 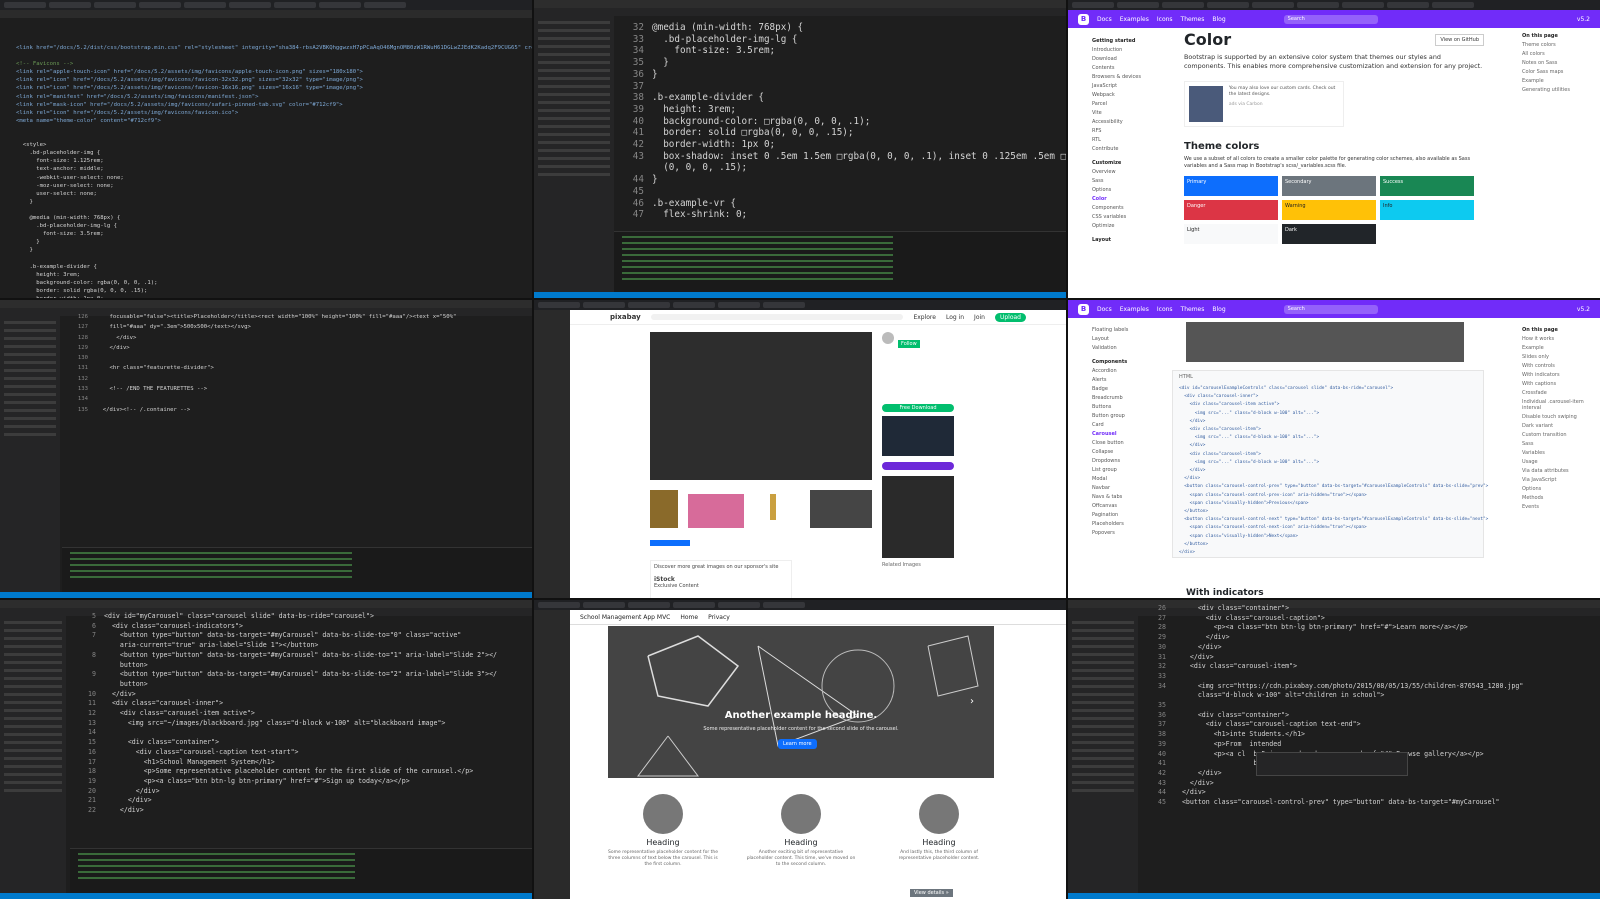 What do you see at coordinates (1557, 54) in the screenshot?
I see `toc-link: All colors` at bounding box center [1557, 54].